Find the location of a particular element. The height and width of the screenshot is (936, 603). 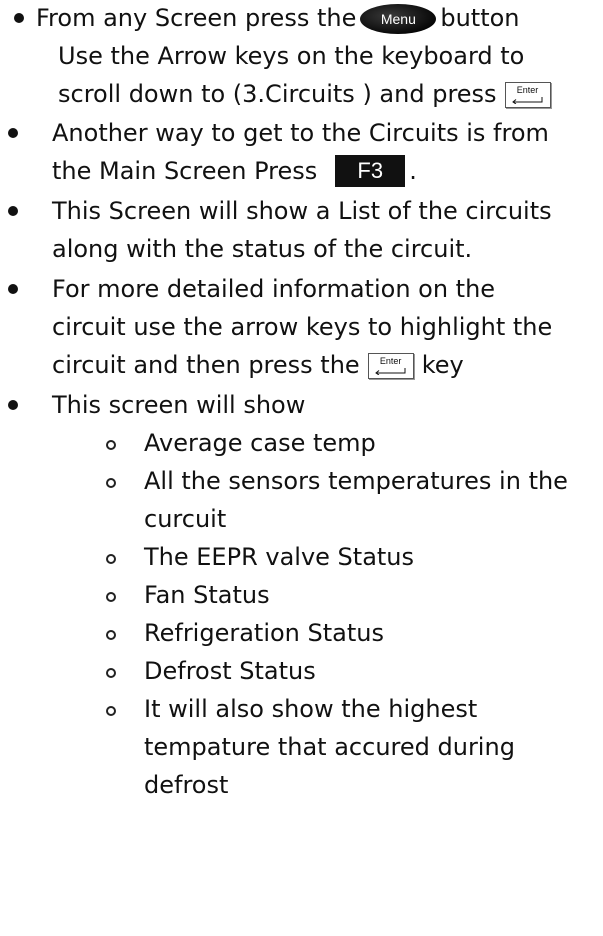

sub-item-2-line-1: All the sensors temperatures in the is located at coordinates (356, 481).